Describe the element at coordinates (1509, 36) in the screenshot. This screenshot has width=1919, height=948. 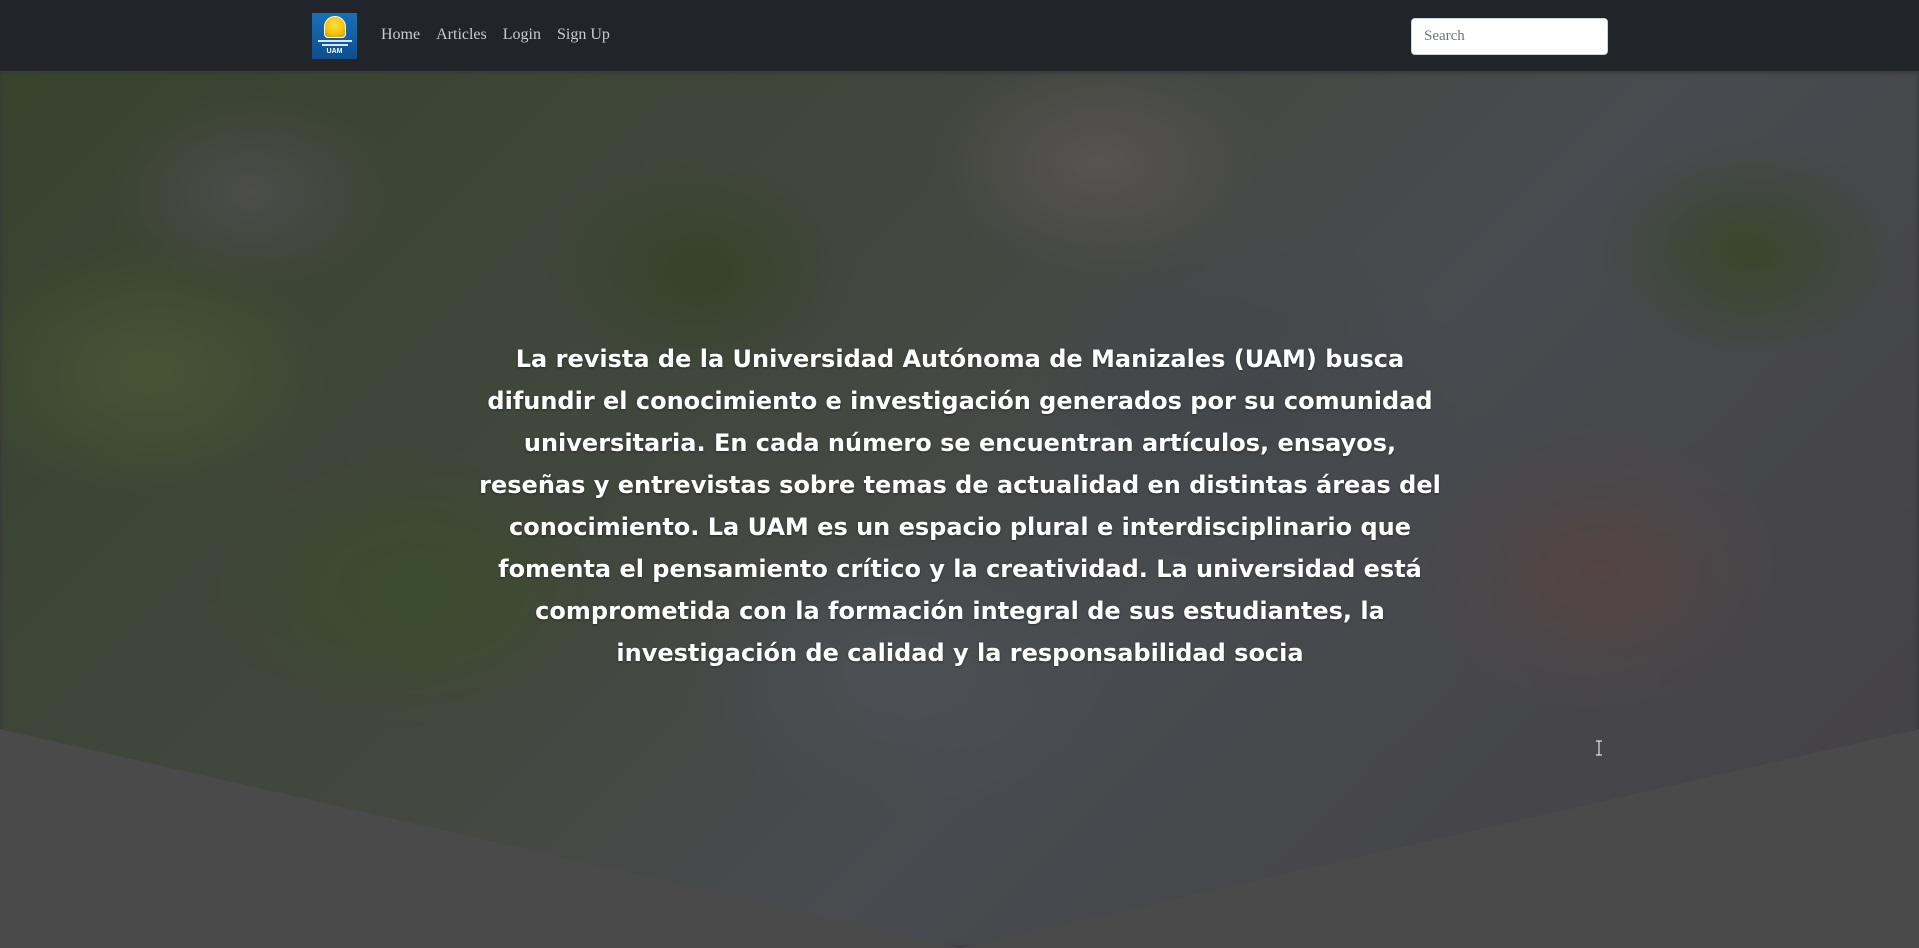
I see `search-input` at that location.